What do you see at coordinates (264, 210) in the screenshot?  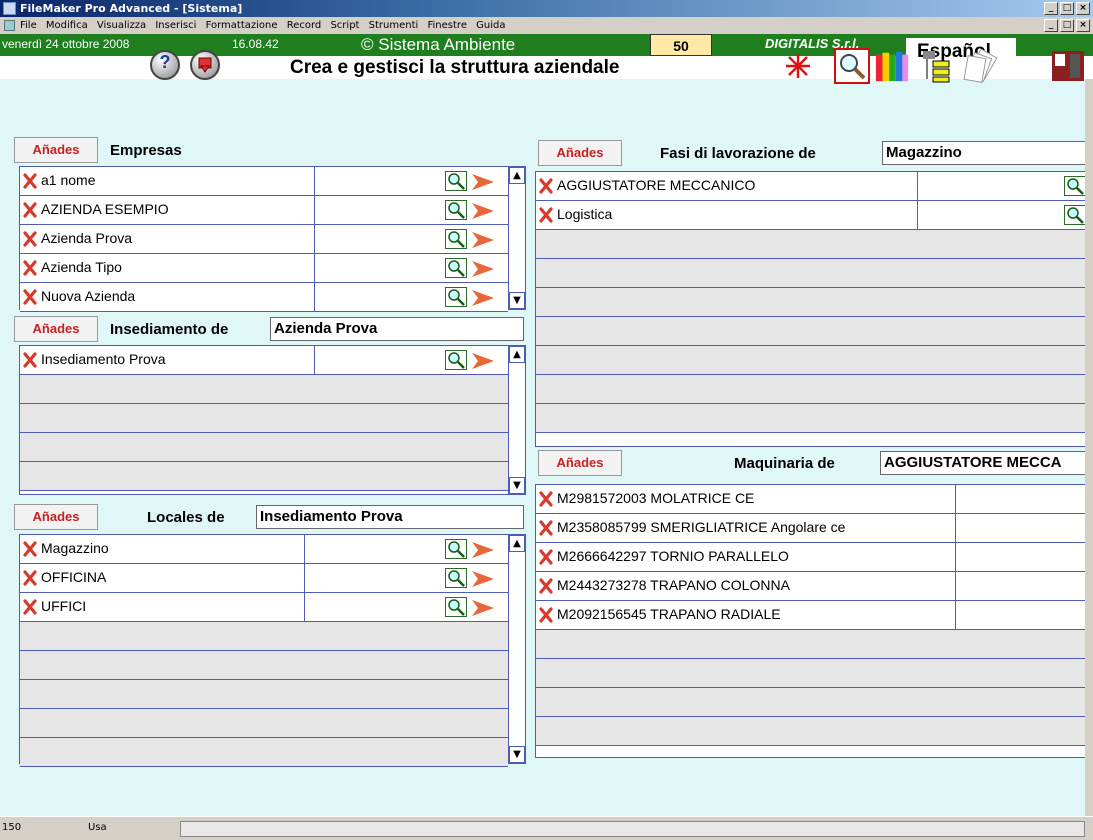 I see `list-item: AZIENDA ESEMPIO` at bounding box center [264, 210].